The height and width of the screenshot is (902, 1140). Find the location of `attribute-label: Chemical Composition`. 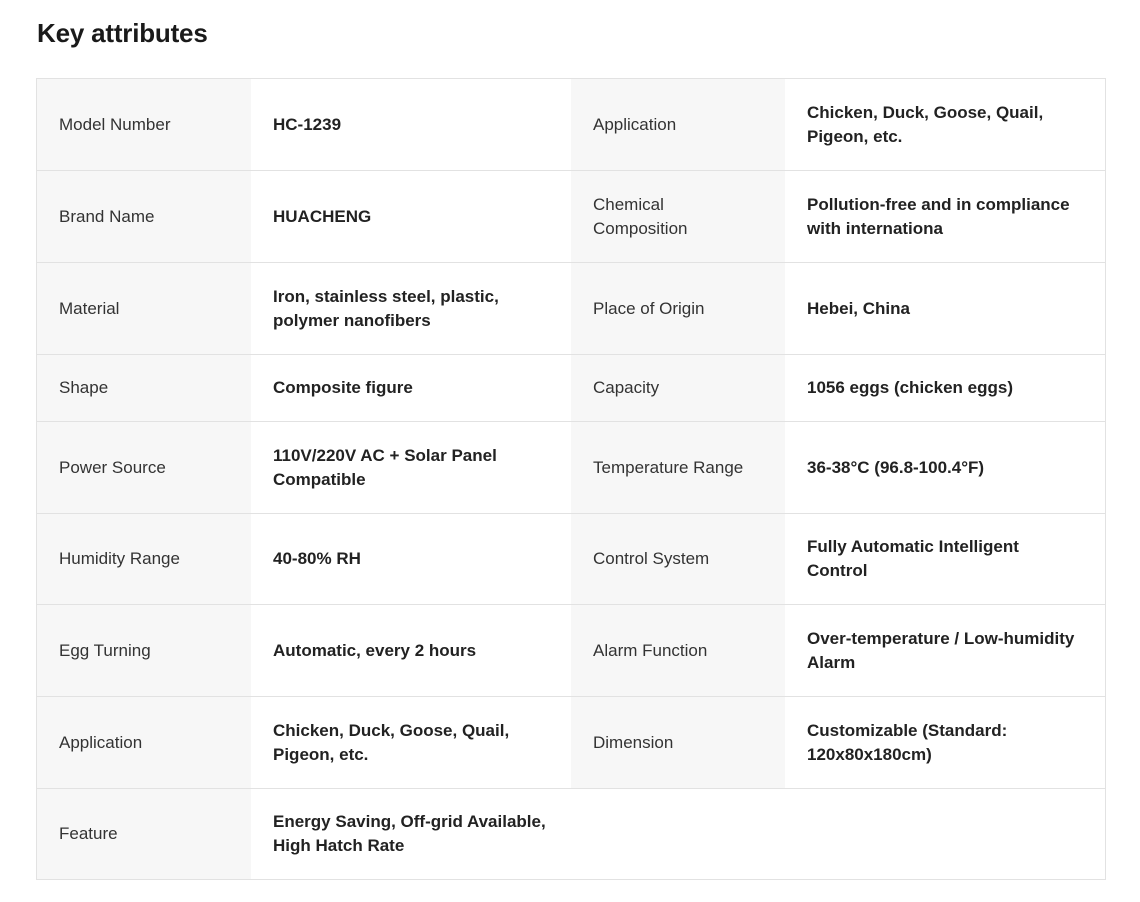

attribute-label: Chemical Composition is located at coordinates (678, 216).